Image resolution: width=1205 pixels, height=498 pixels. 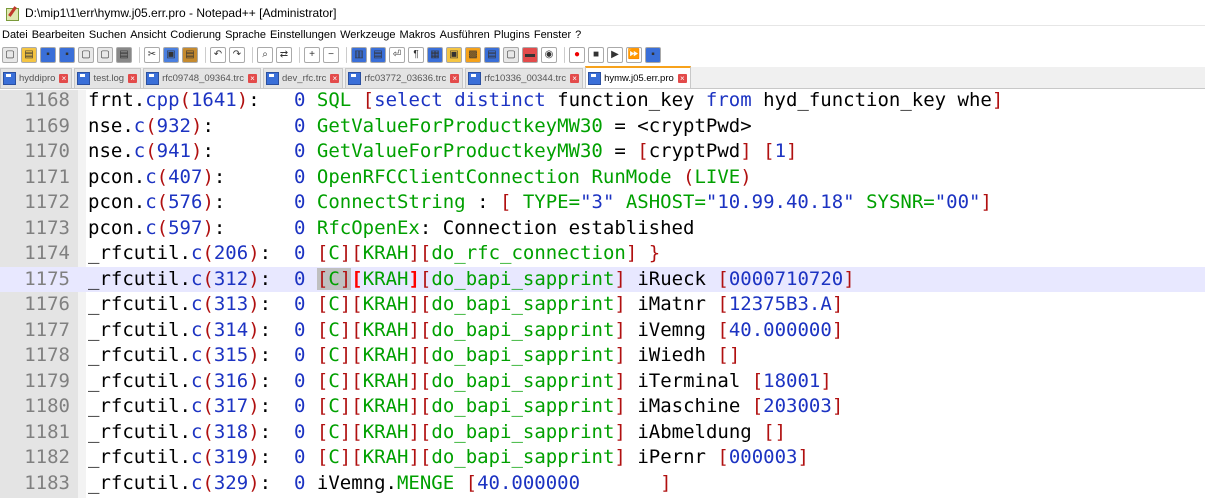 What do you see at coordinates (245, 35) in the screenshot?
I see `menu-item-5: Sprache` at bounding box center [245, 35].